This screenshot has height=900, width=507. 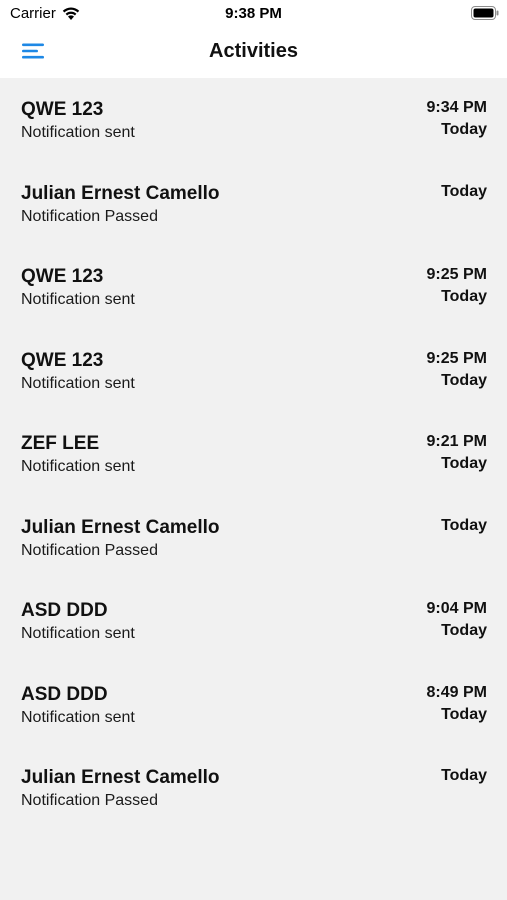 What do you see at coordinates (253, 705) in the screenshot?
I see `activity-row: ASD DDD Notification sent 8:49 PM Today` at bounding box center [253, 705].